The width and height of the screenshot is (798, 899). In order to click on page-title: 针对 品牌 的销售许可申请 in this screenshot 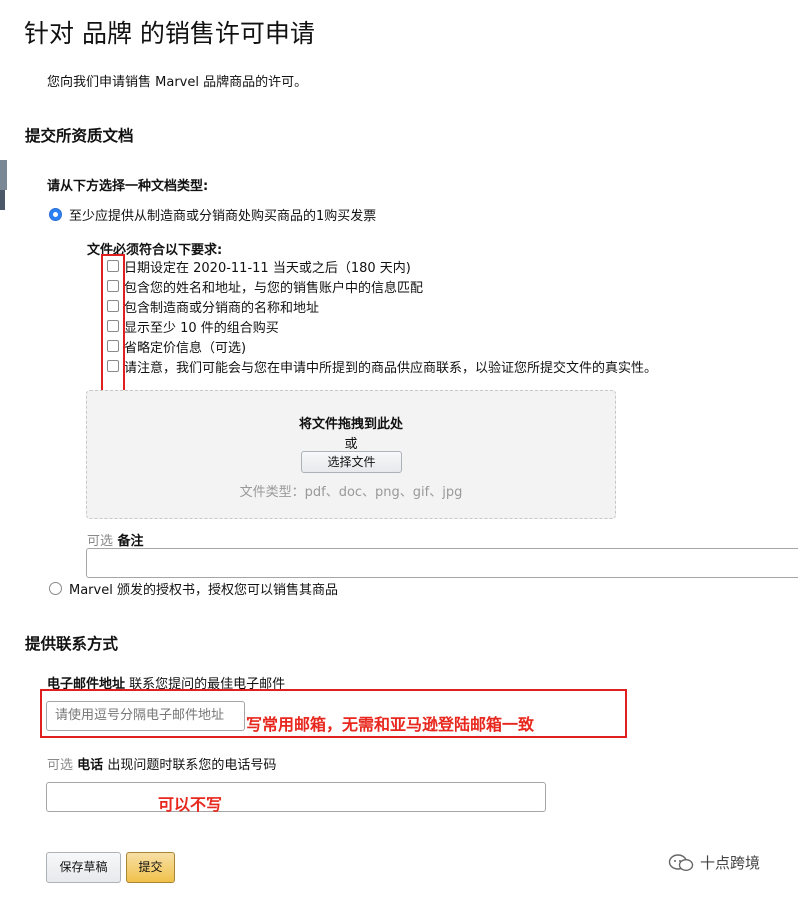, I will do `click(169, 33)`.